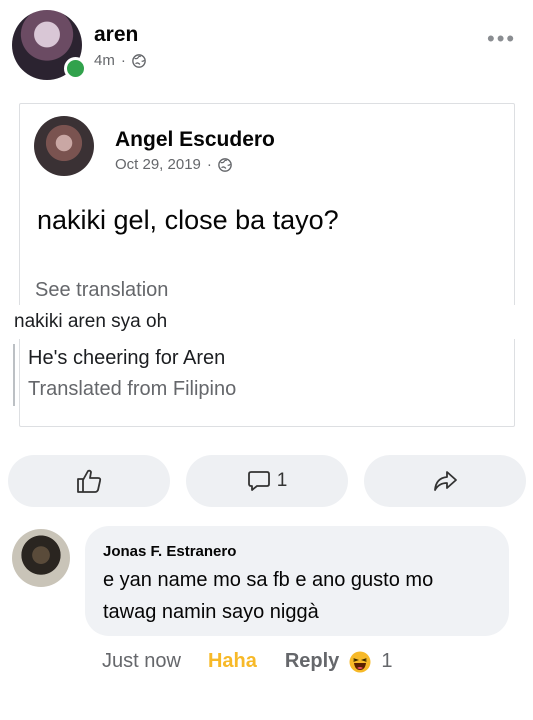 This screenshot has height=720, width=533. I want to click on online-status-indicator, so click(75, 68).